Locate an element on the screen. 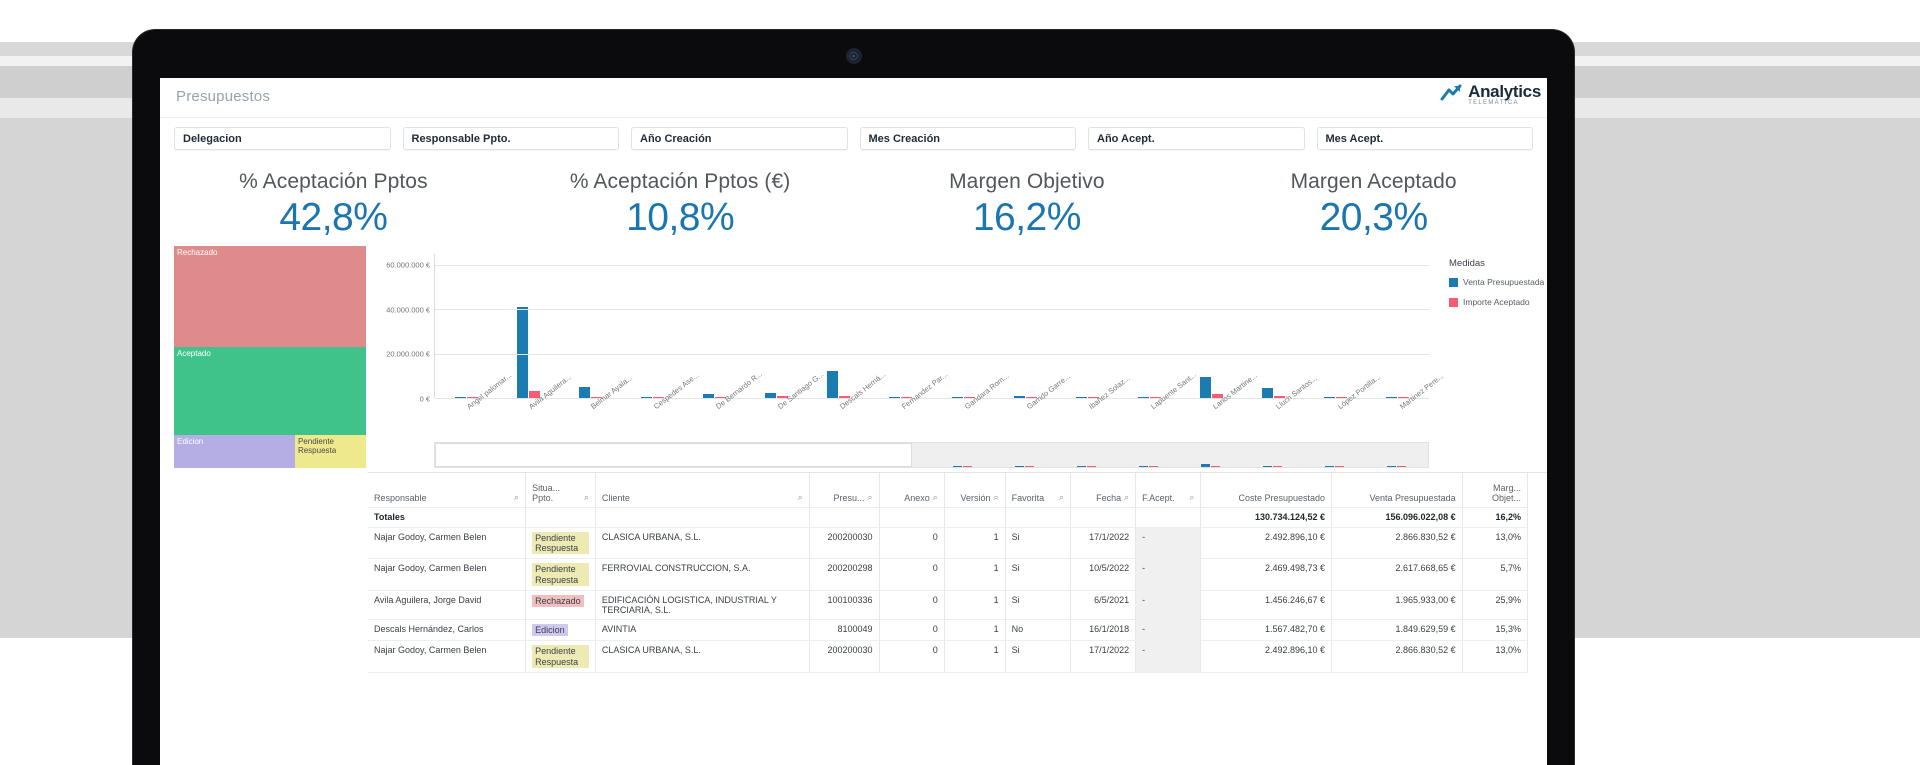  treemap-cell-aceptado: Aceptado is located at coordinates (270, 391).